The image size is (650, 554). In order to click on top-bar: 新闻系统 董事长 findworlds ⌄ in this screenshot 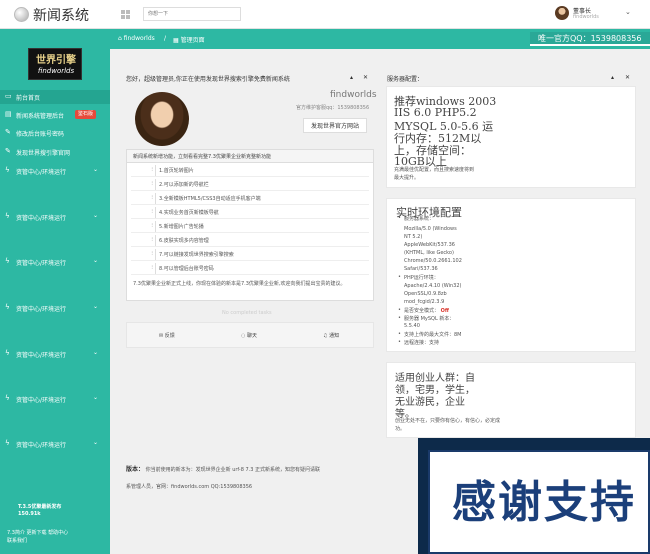, I will do `click(325, 14)`.